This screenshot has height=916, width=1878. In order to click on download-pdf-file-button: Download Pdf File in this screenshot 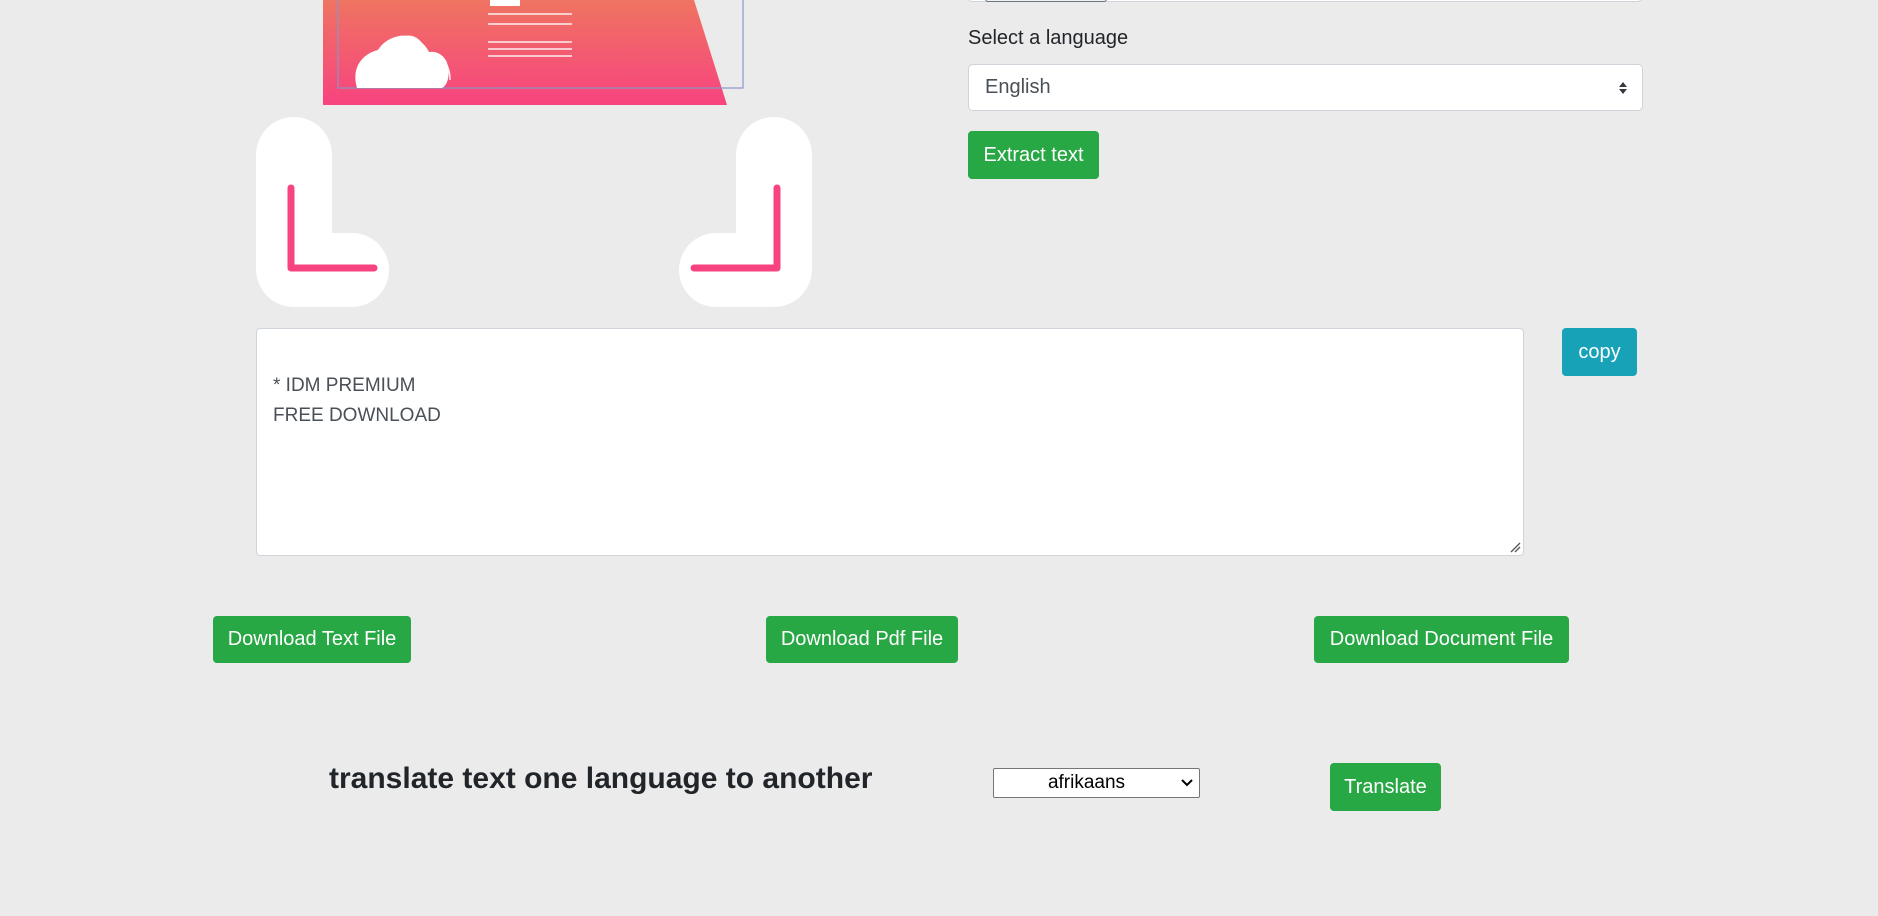, I will do `click(862, 639)`.